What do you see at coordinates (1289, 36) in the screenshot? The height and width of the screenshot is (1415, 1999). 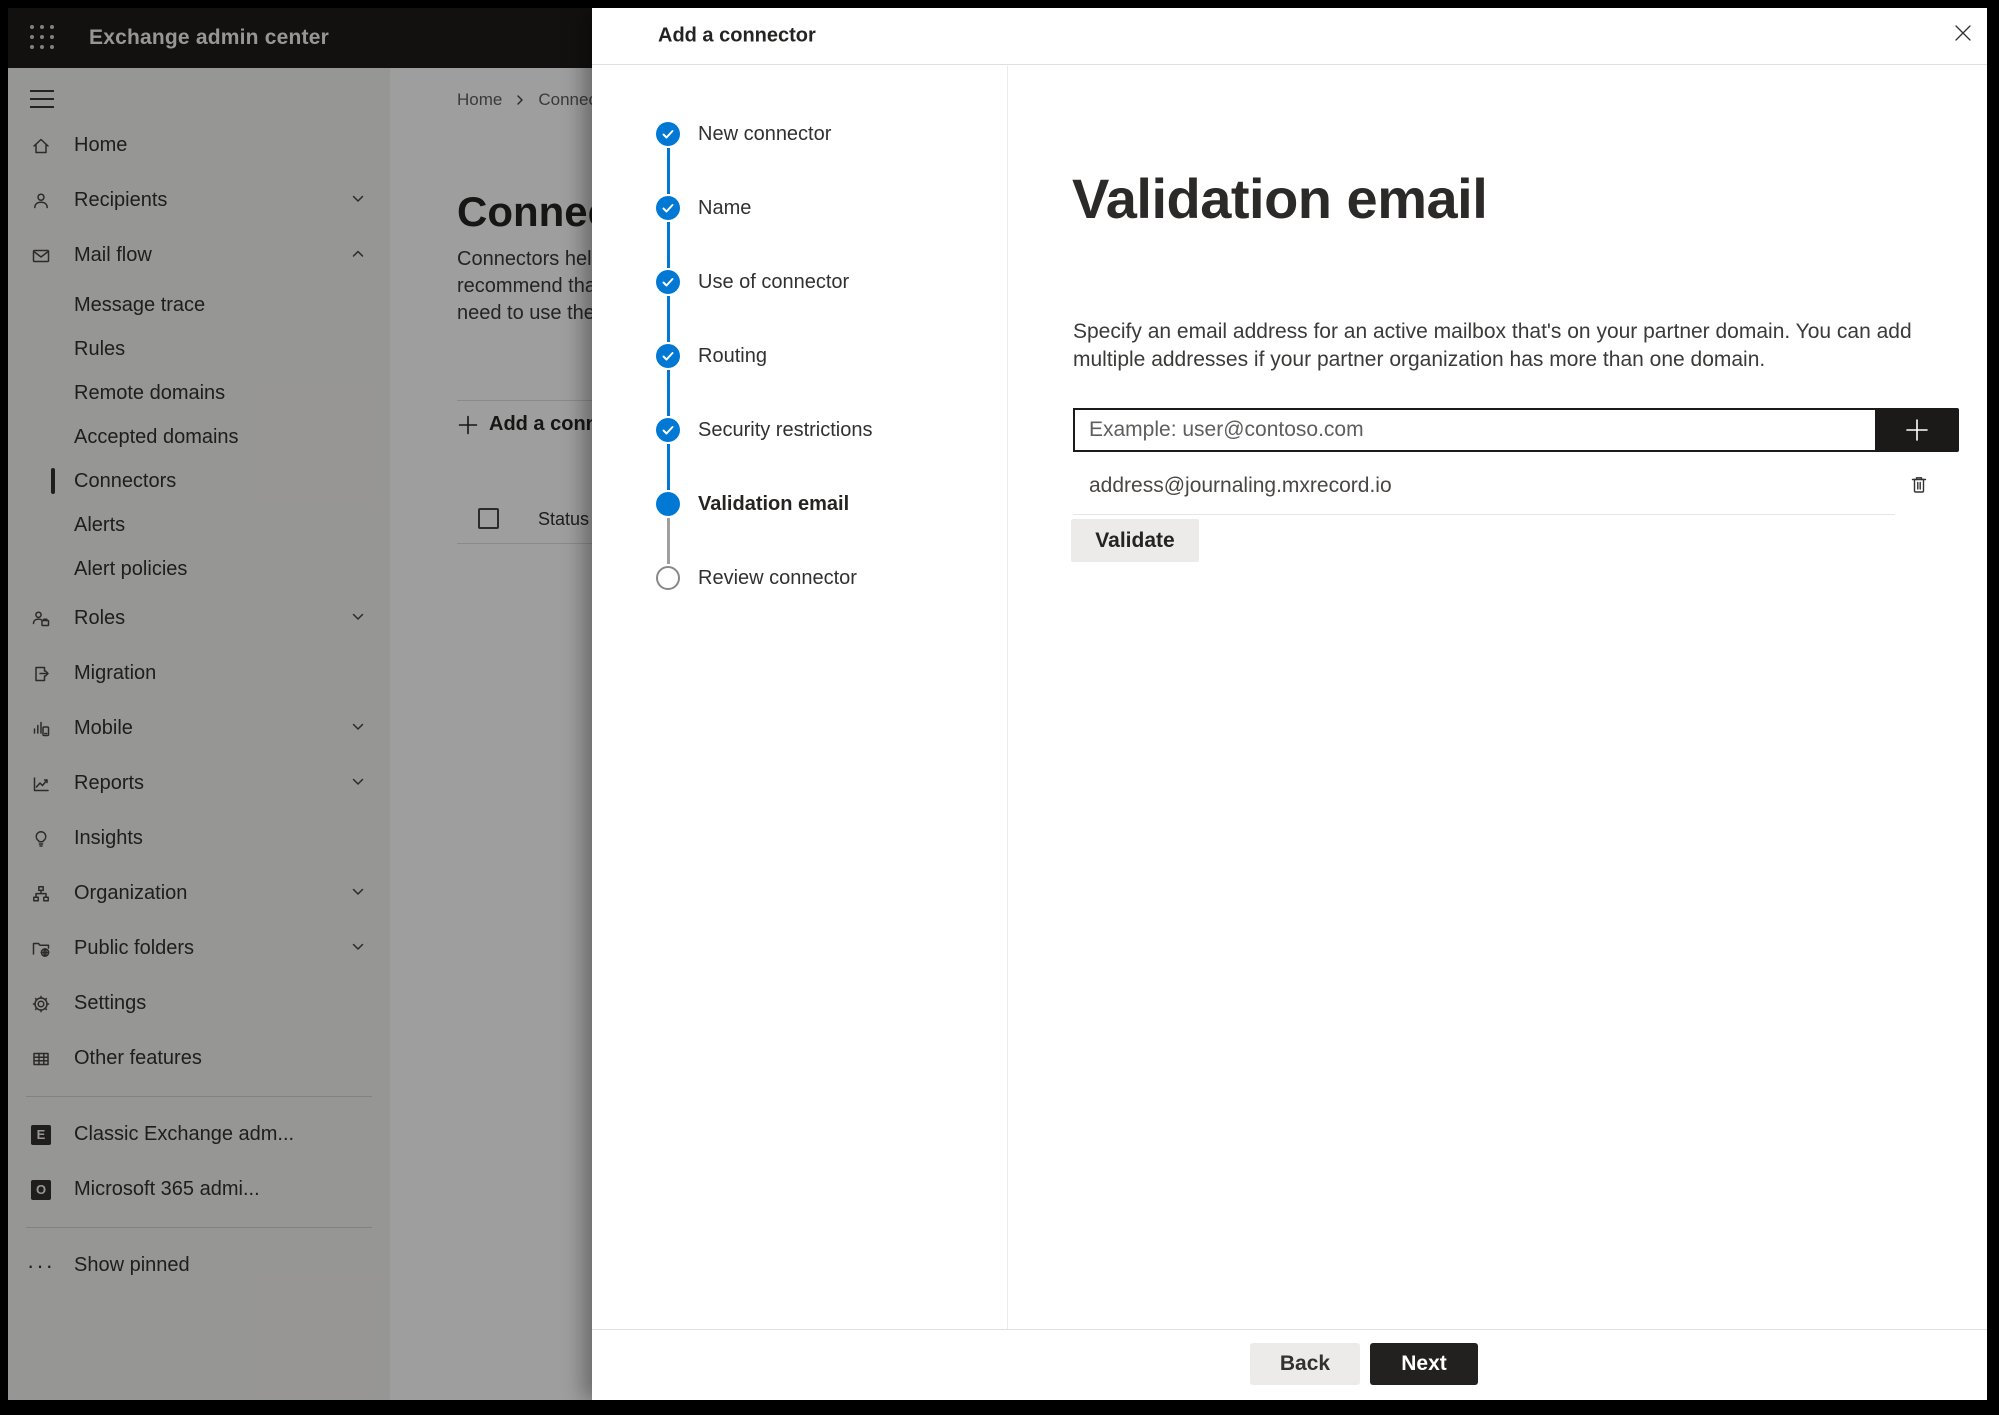 I see `panel-header: Add a connector` at bounding box center [1289, 36].